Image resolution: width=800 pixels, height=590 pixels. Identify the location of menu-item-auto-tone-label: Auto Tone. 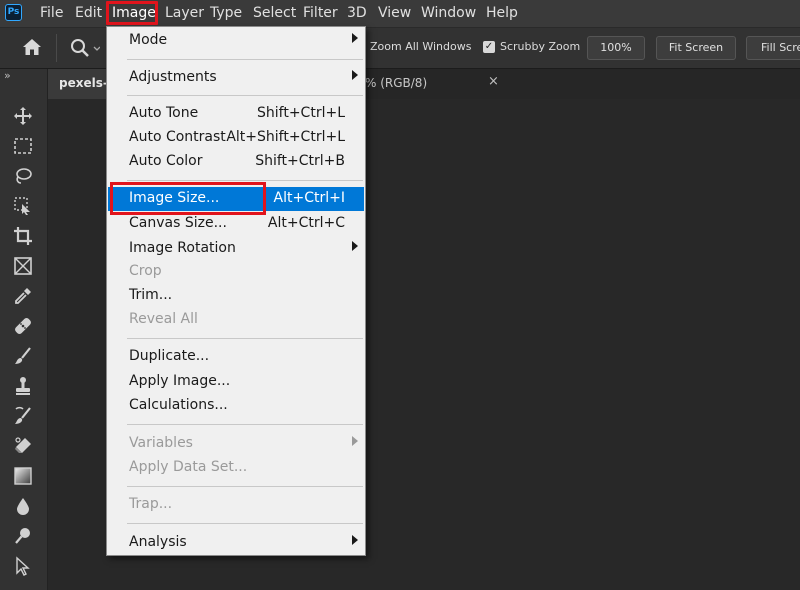
(164, 113).